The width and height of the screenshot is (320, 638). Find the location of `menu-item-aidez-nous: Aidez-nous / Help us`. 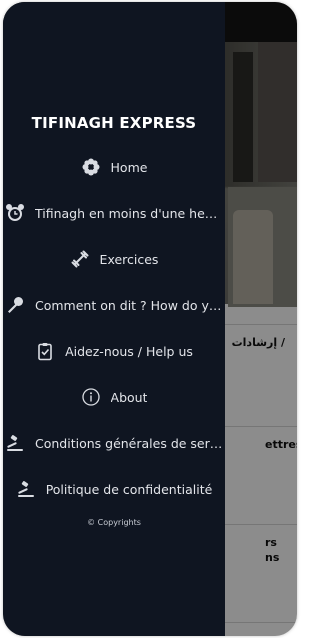

menu-item-aidez-nous: Aidez-nous / Help us is located at coordinates (114, 351).